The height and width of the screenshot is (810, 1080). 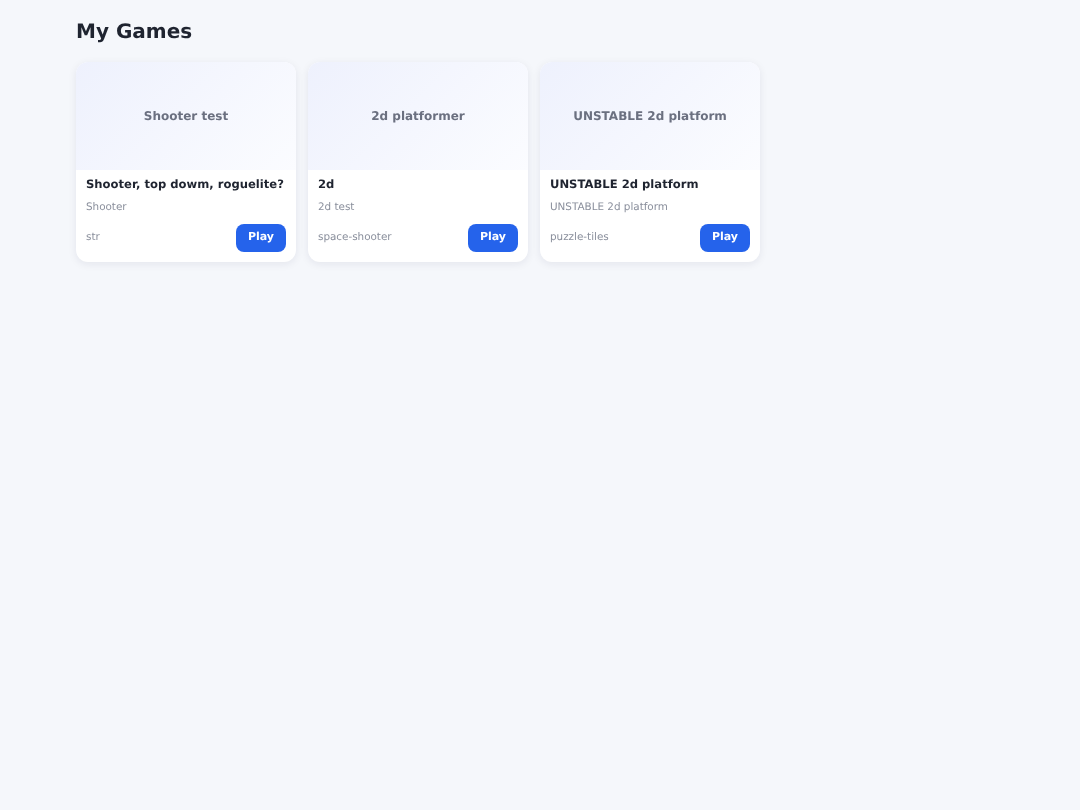 I want to click on page-title: My Games, so click(x=135, y=33).